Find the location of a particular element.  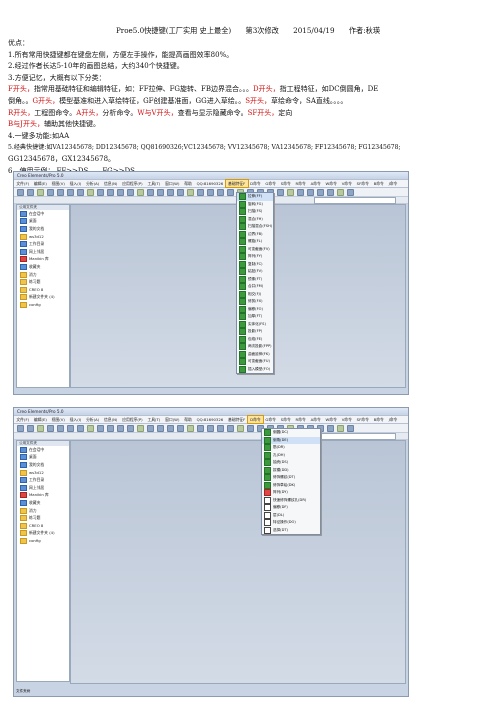

menu-17: W命令 is located at coordinates (331, 183).